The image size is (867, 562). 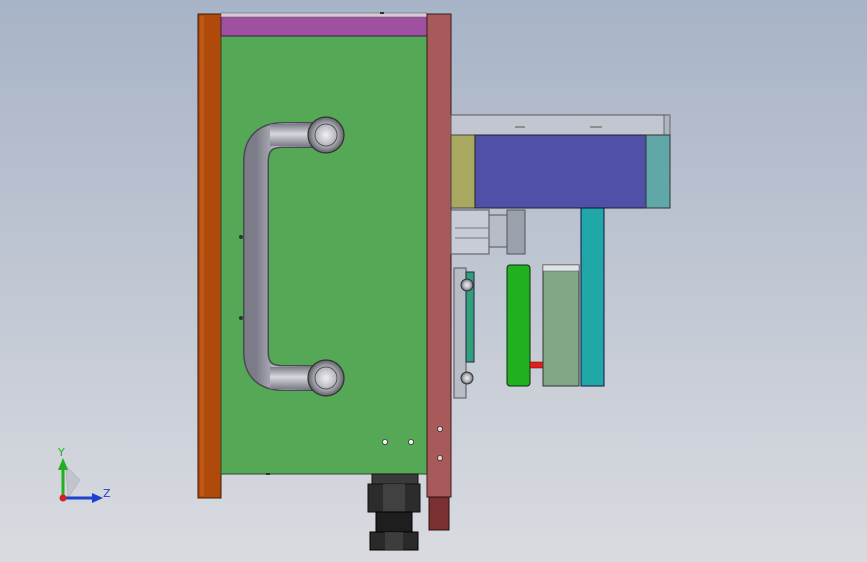 What do you see at coordinates (80, 480) in the screenshot?
I see `view-triad-icon` at bounding box center [80, 480].